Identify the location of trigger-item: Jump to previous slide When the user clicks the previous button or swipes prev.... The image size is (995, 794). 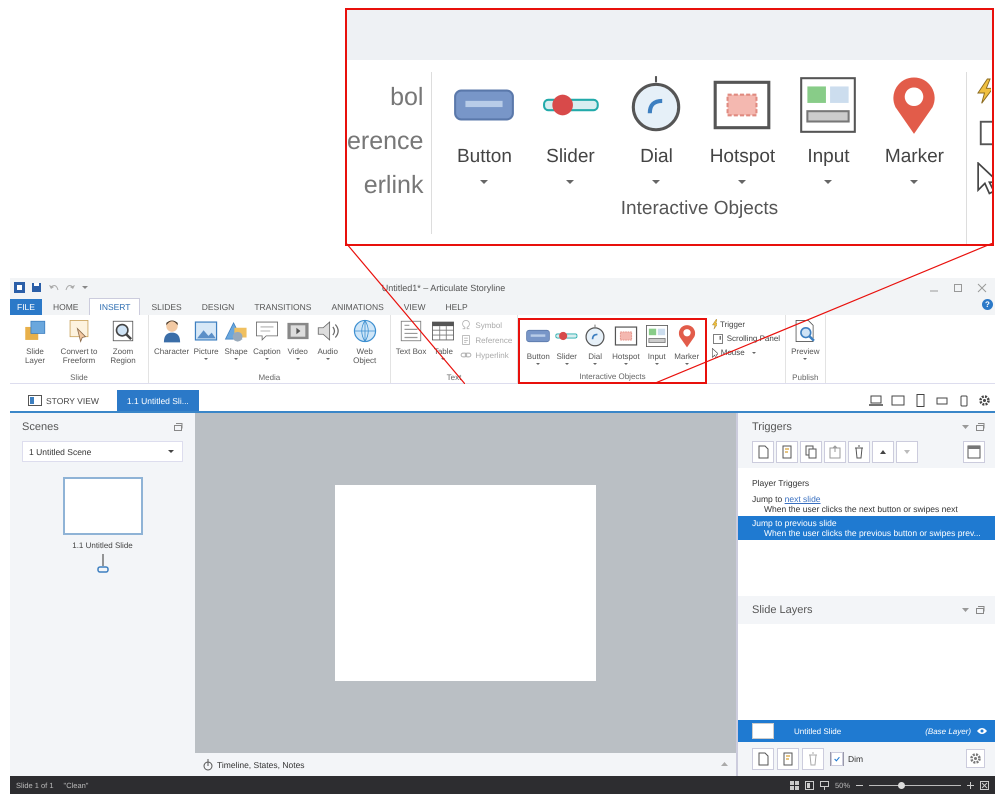
(866, 528).